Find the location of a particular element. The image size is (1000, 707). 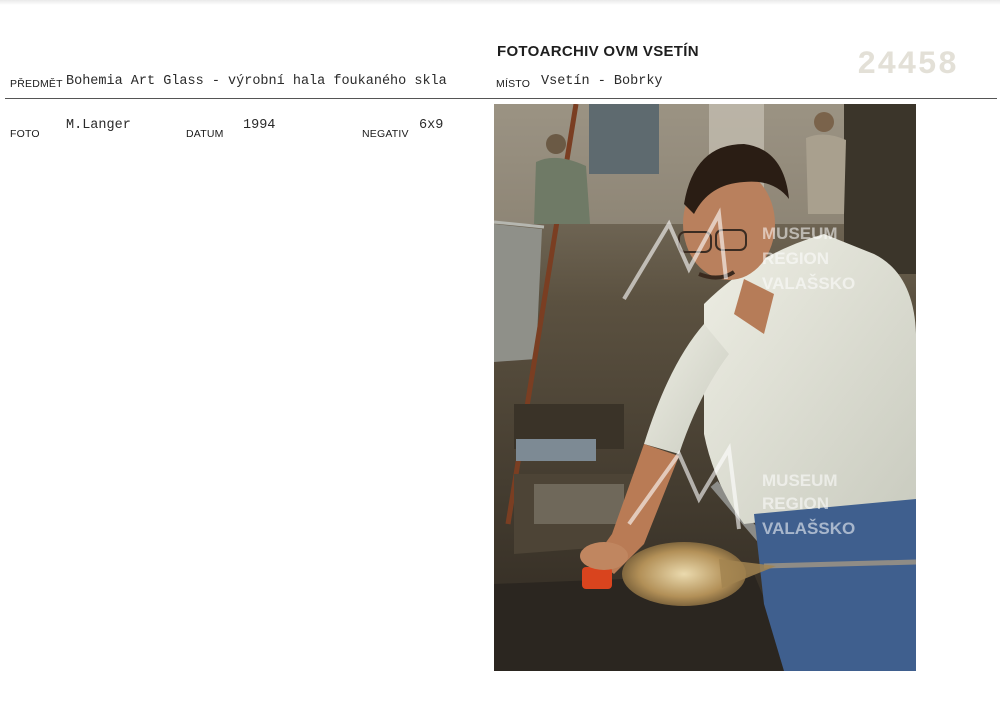

watermark-text-6: VALAŠSKO is located at coordinates (808, 528).